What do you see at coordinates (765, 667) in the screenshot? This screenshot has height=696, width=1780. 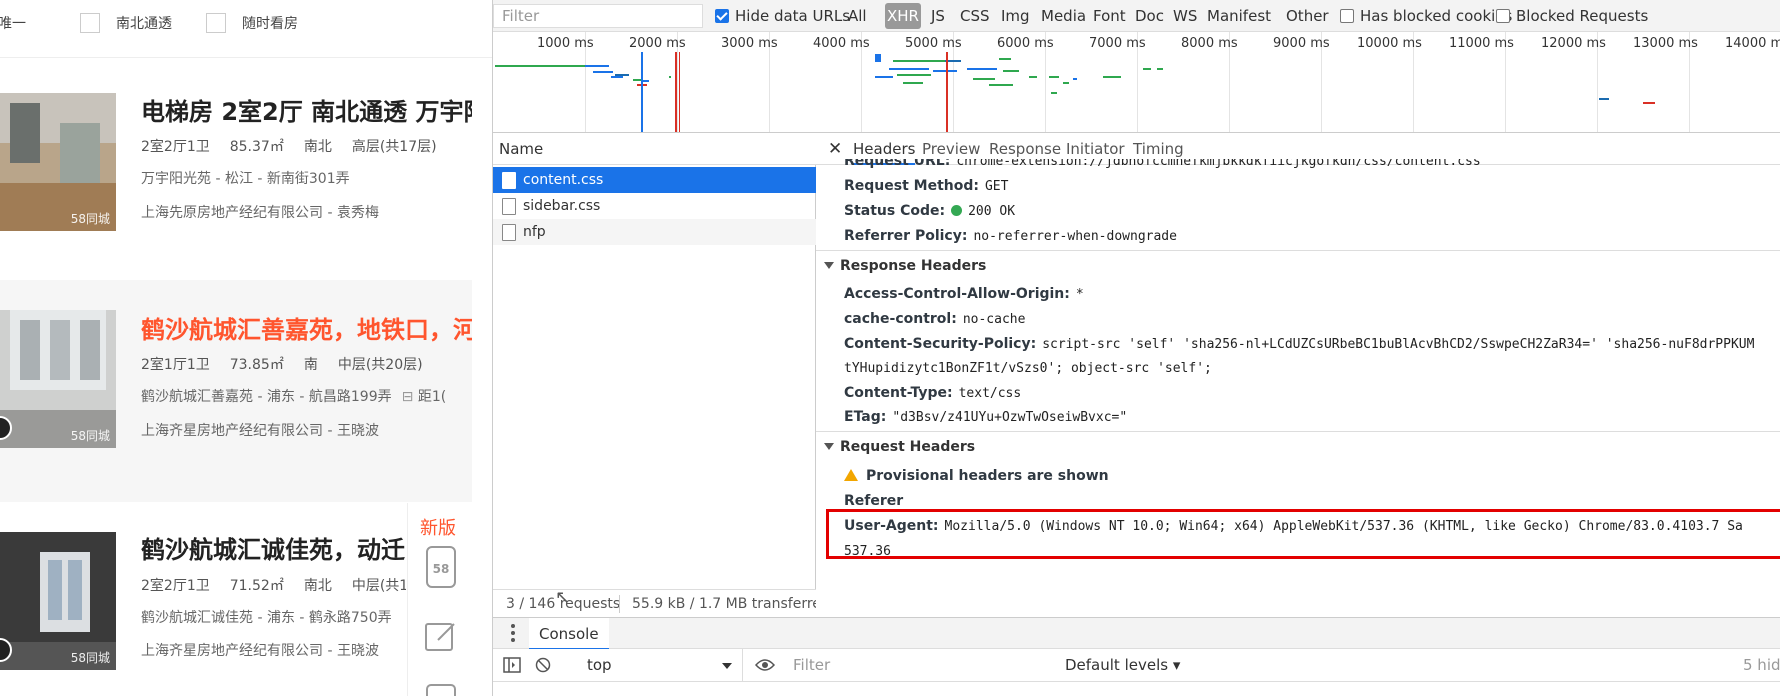 I see `eye-icon` at bounding box center [765, 667].